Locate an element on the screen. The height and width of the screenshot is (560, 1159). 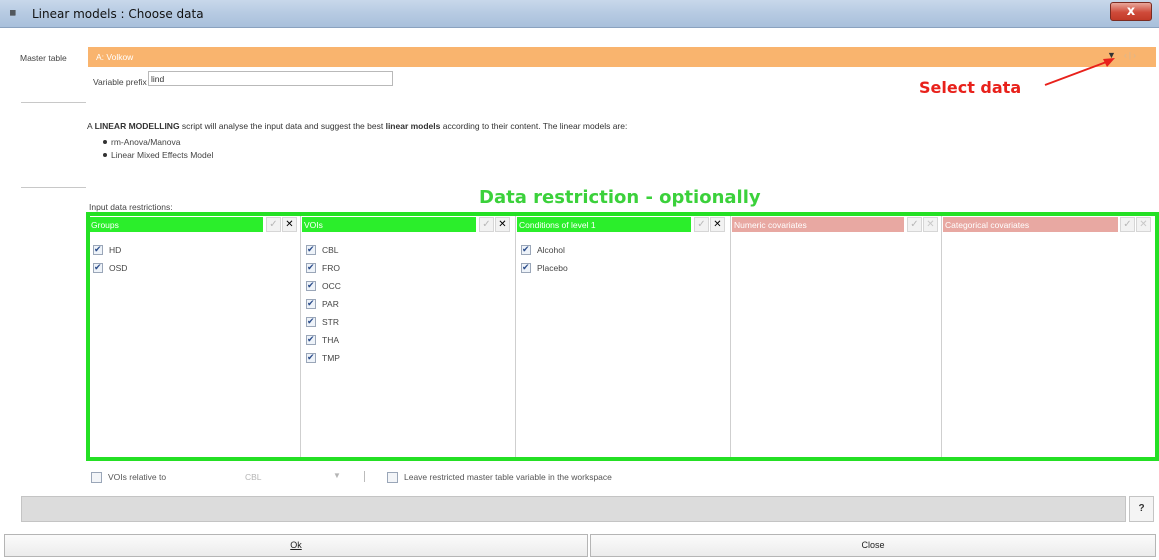
window-close-button: x is located at coordinates (1131, 11).